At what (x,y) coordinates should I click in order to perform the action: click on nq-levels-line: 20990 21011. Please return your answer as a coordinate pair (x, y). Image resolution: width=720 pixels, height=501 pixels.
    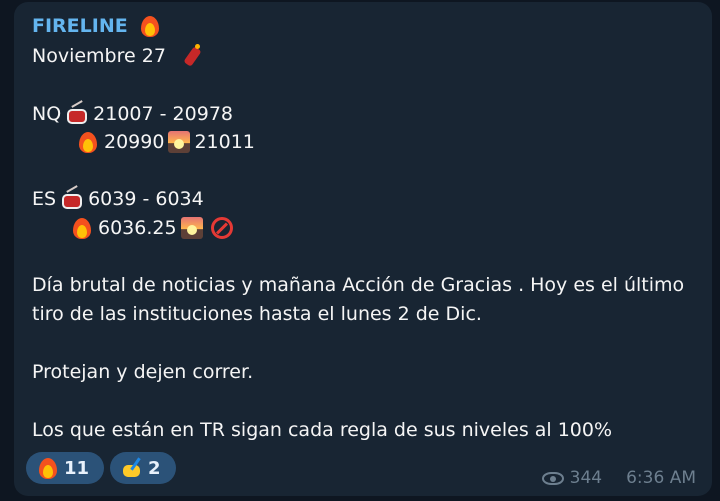
    Looking at the image, I should click on (163, 142).